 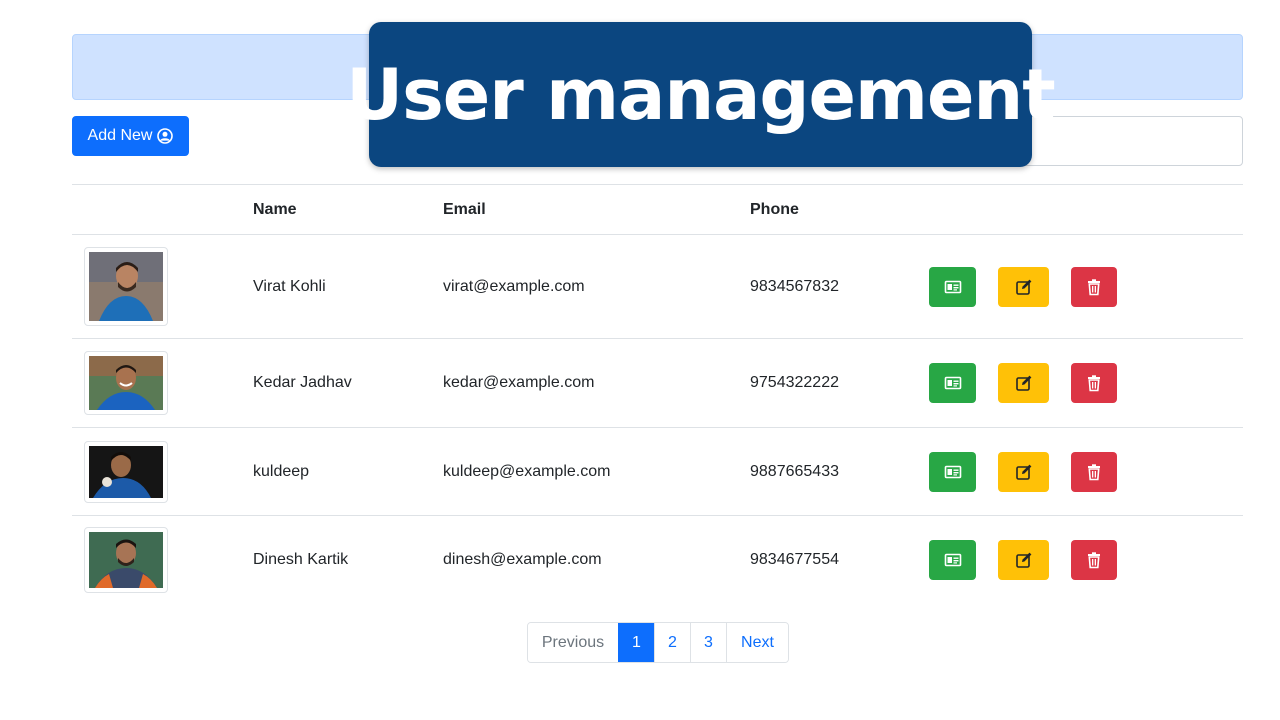 What do you see at coordinates (348, 209) in the screenshot?
I see `header-name: Name` at bounding box center [348, 209].